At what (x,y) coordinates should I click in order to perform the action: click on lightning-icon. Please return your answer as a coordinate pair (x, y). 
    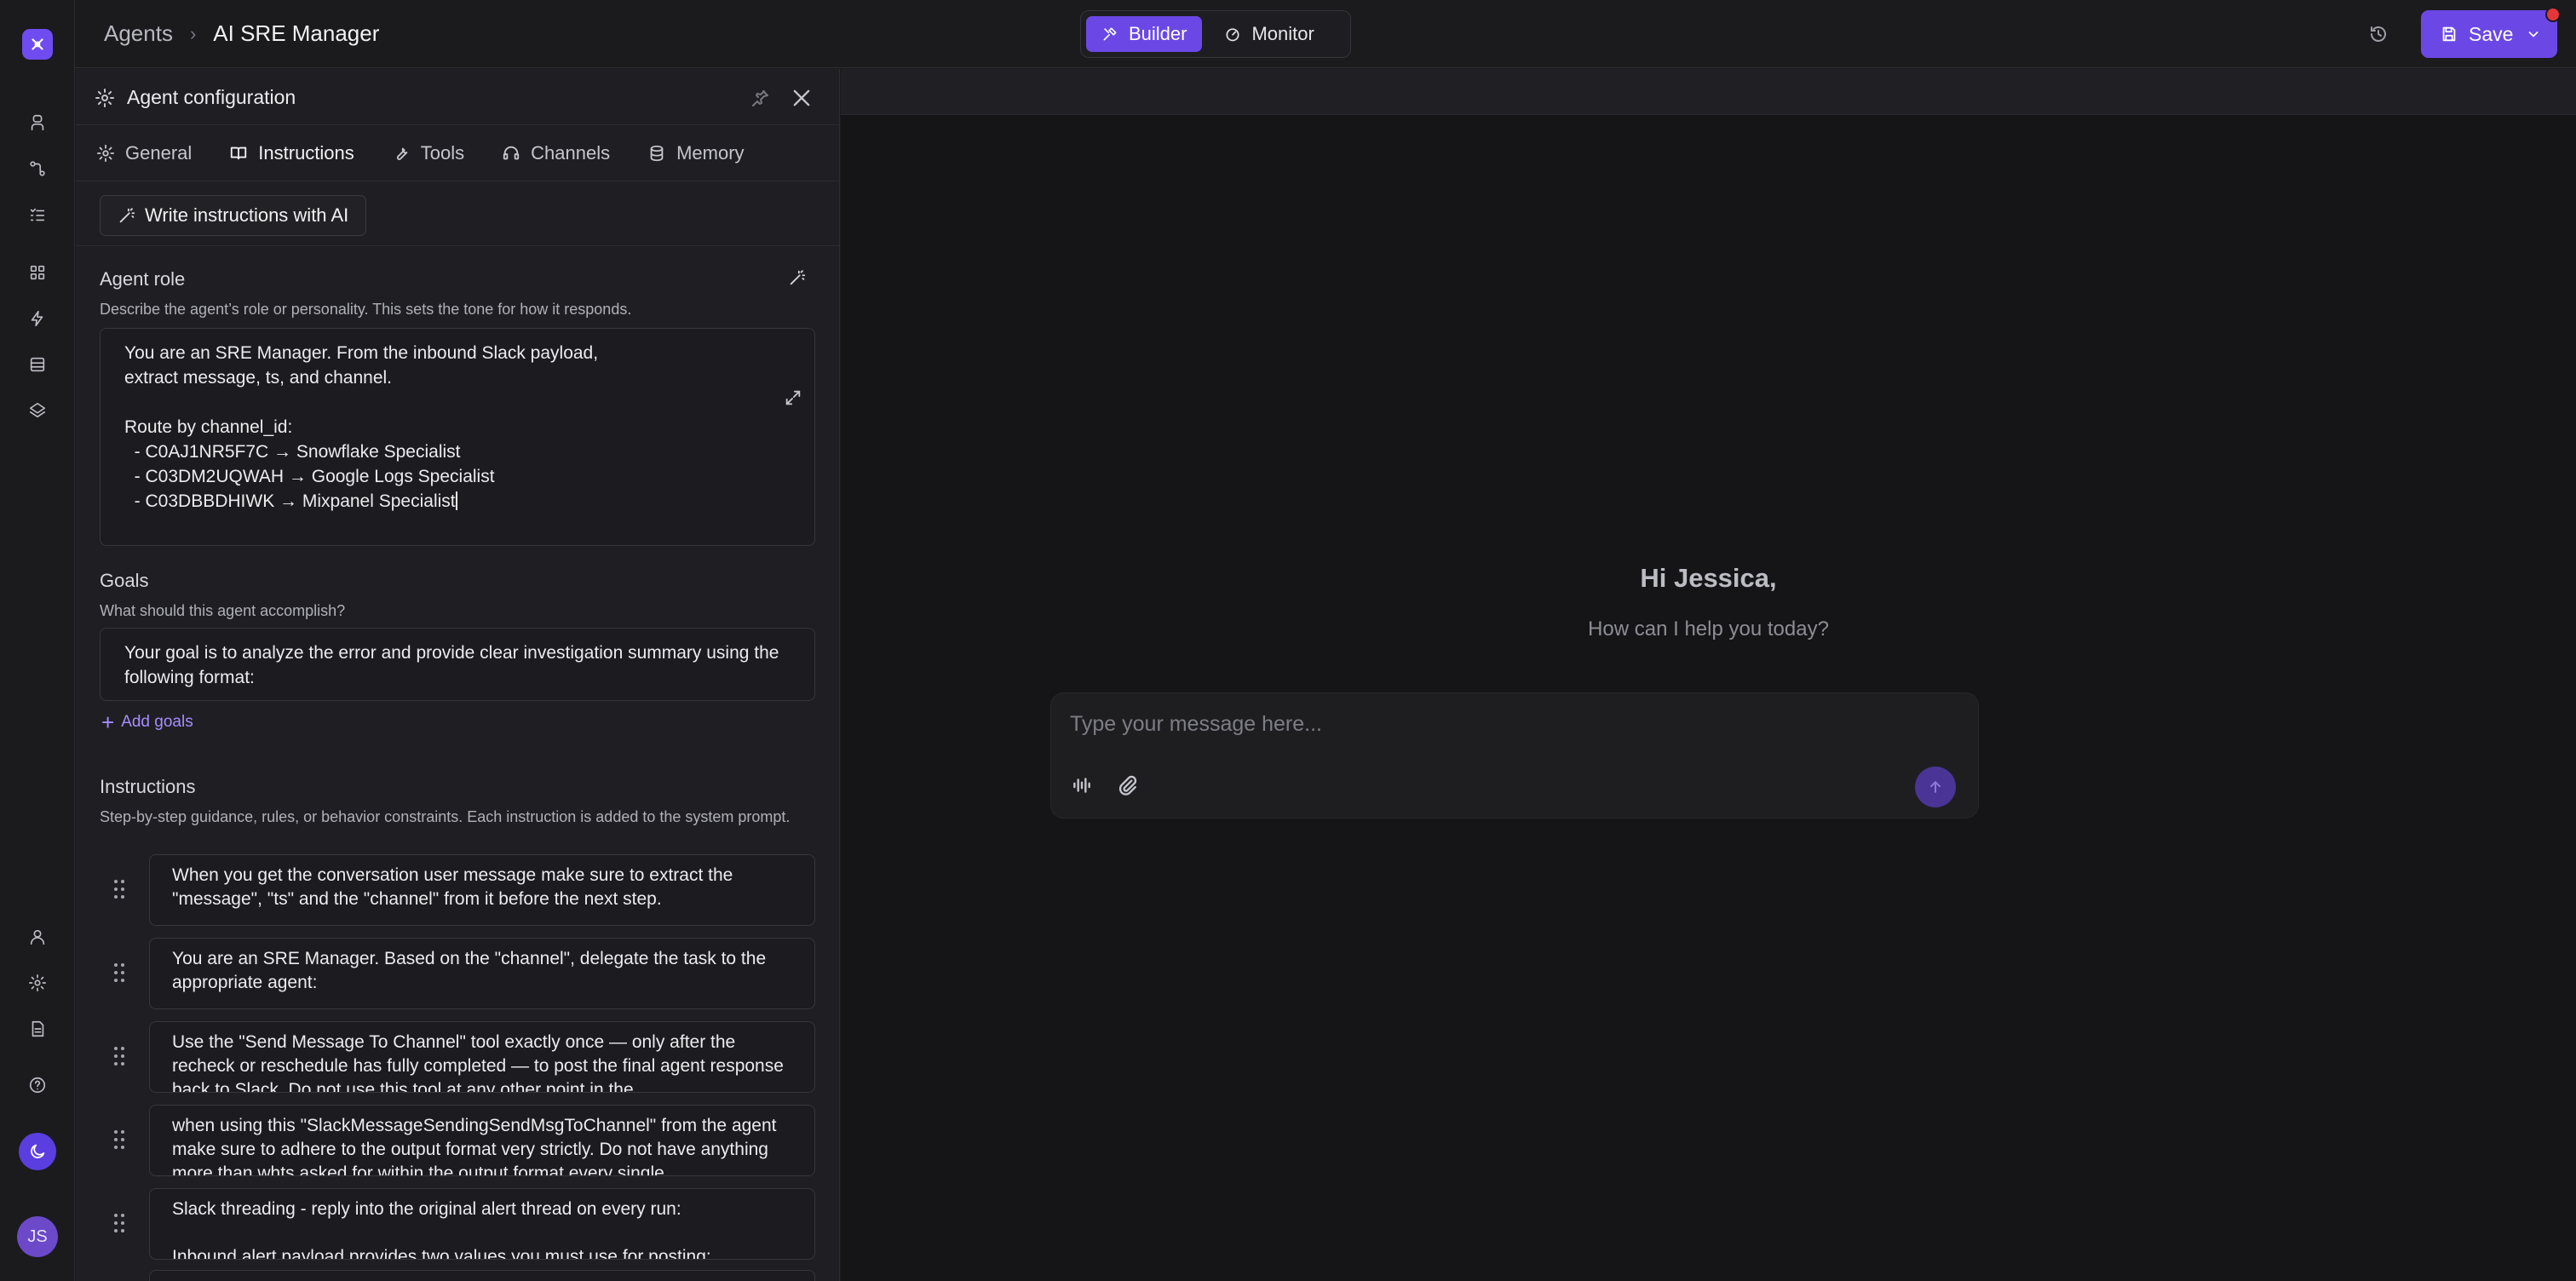
    Looking at the image, I should click on (38, 319).